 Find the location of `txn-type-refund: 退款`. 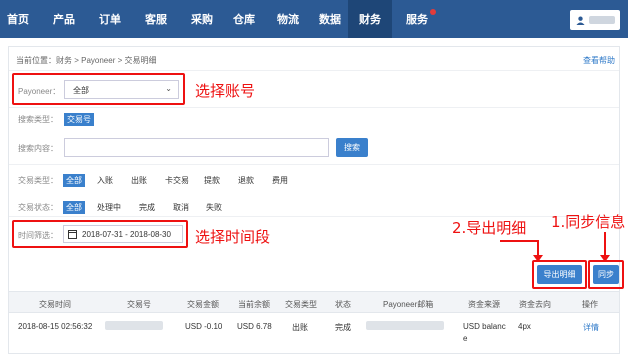

txn-type-refund: 退款 is located at coordinates (246, 180).